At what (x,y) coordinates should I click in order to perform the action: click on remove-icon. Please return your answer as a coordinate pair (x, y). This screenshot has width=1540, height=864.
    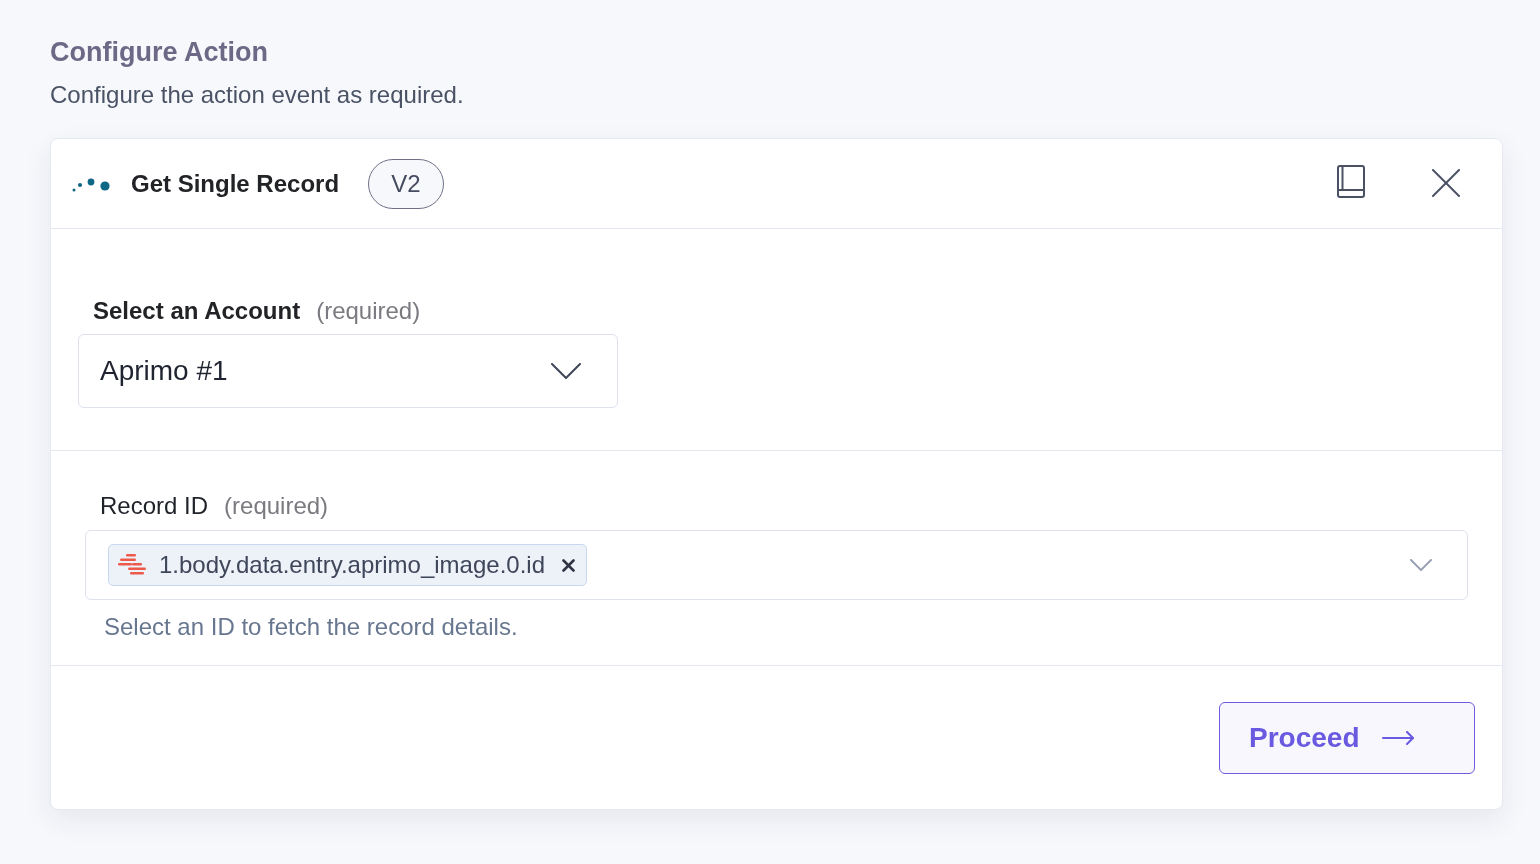
    Looking at the image, I should click on (568, 565).